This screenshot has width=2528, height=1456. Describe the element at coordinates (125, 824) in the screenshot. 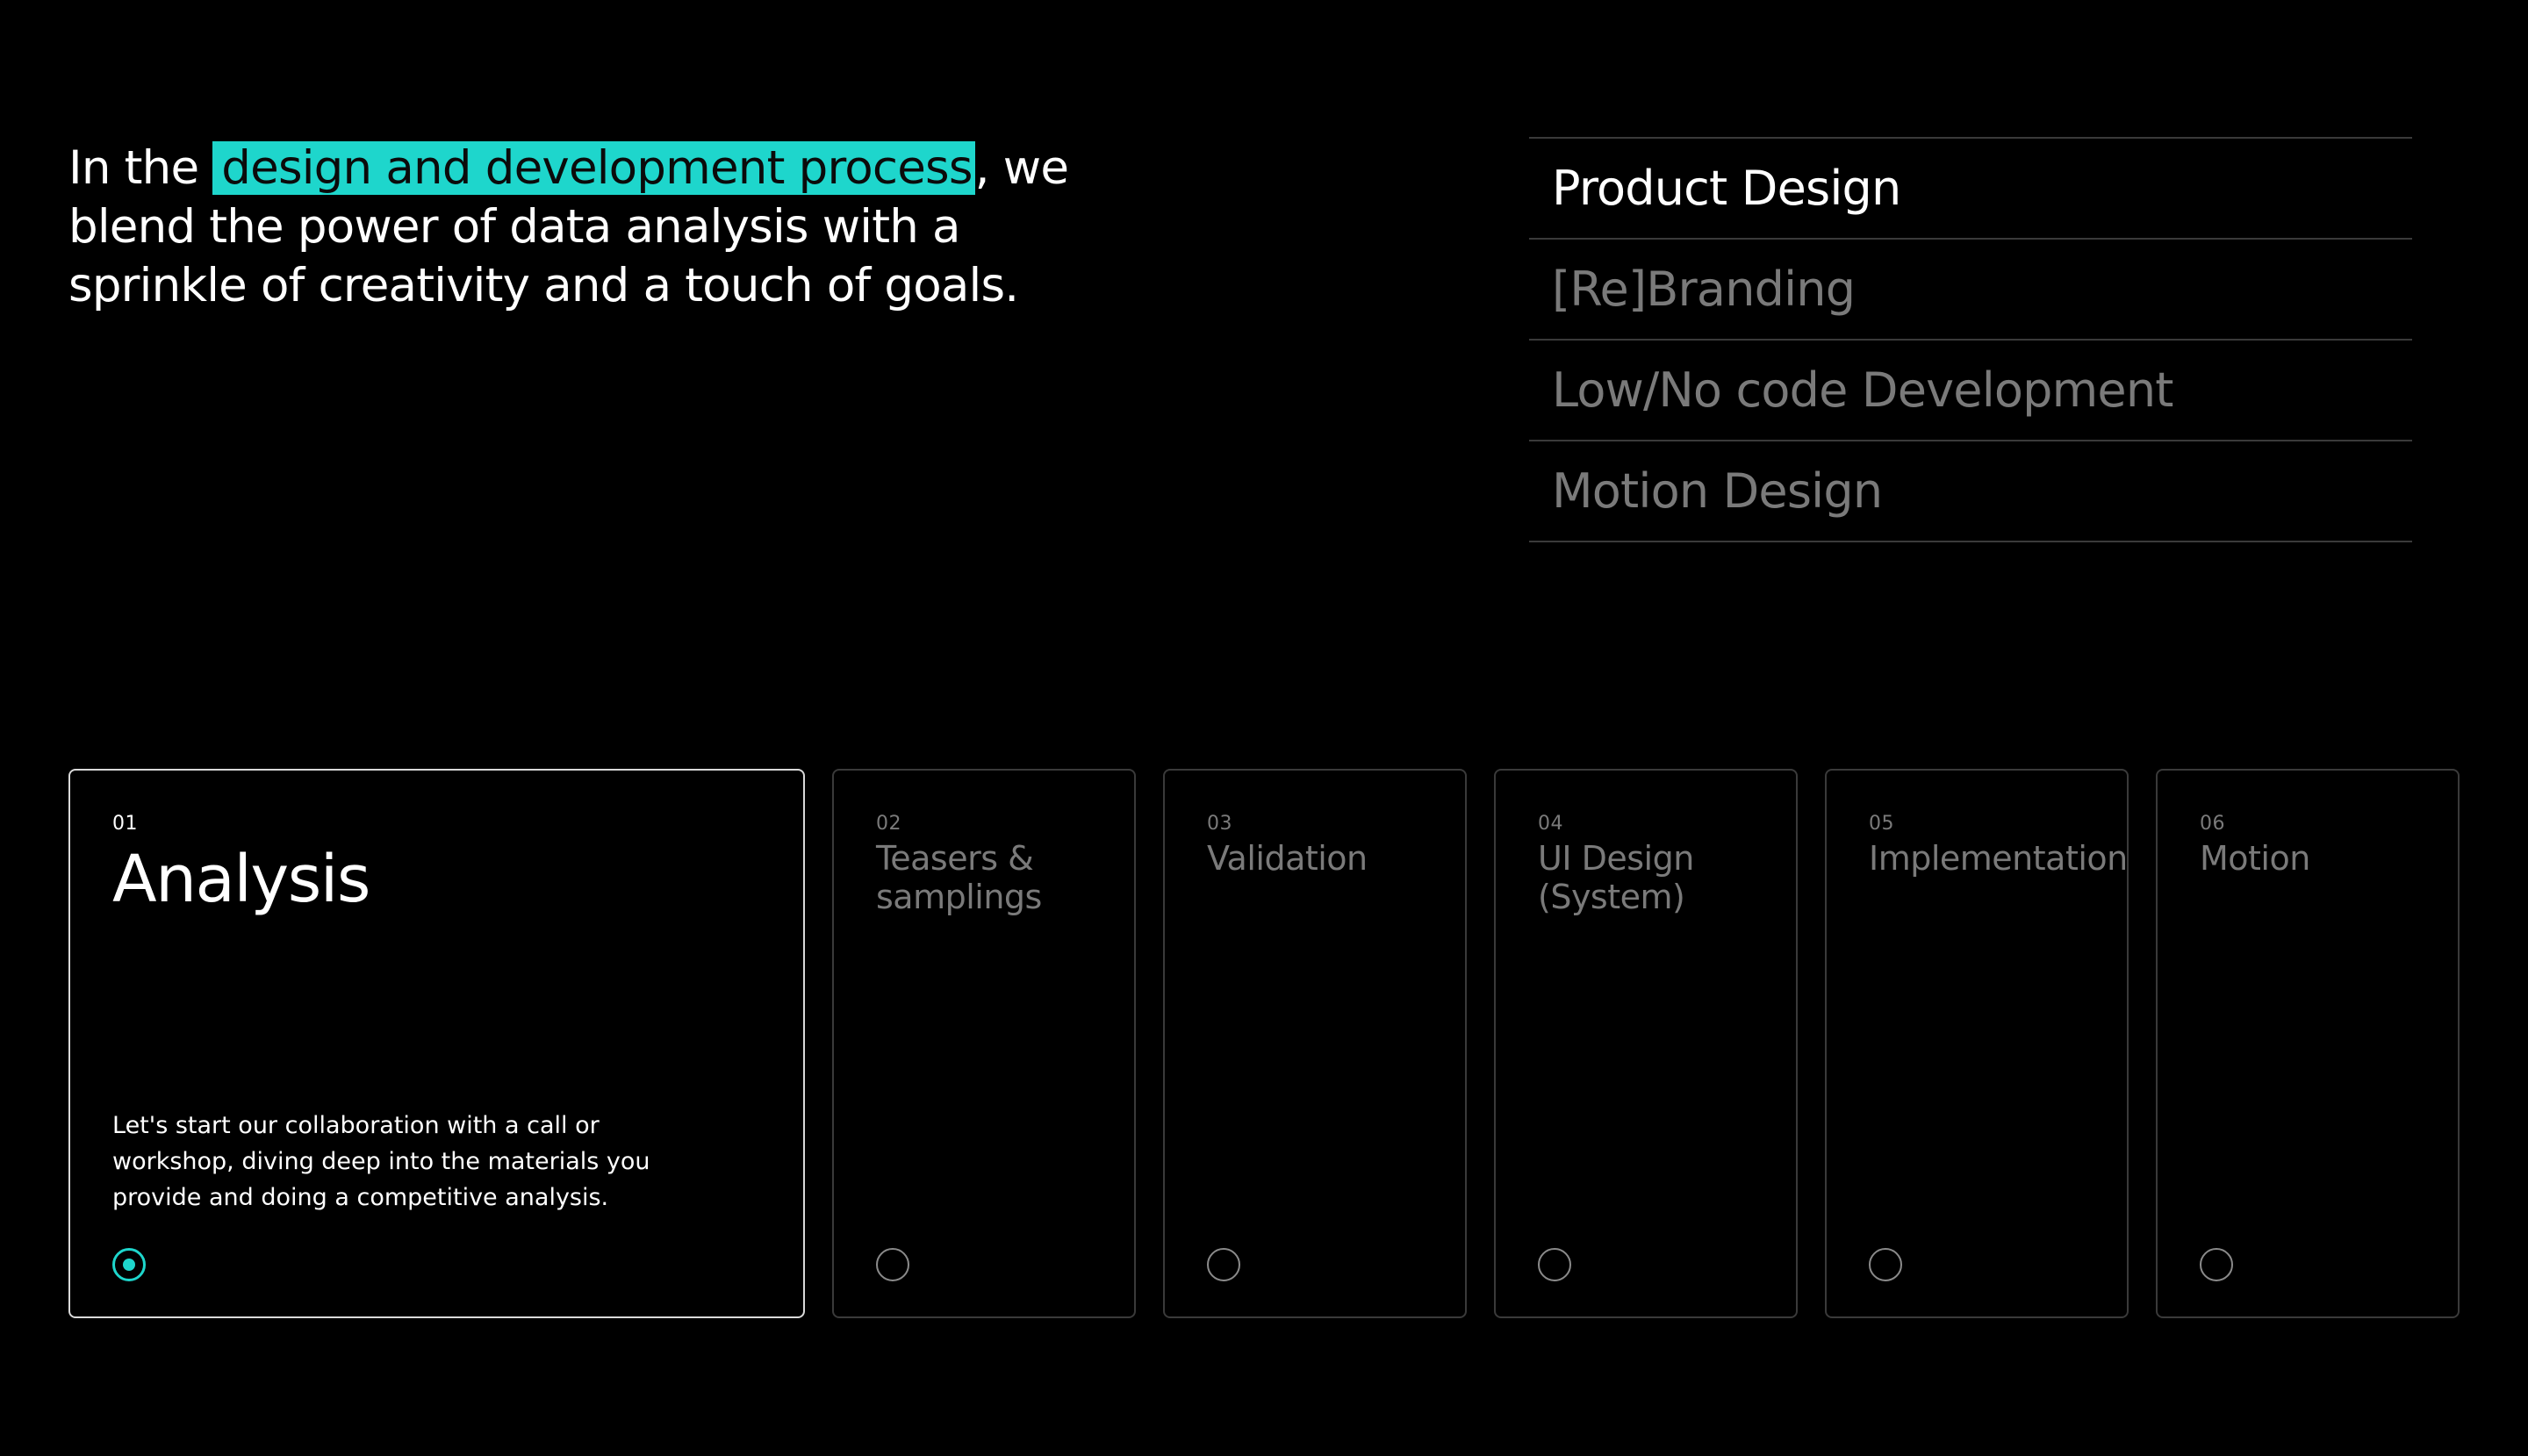

I see `step-number: 01` at that location.